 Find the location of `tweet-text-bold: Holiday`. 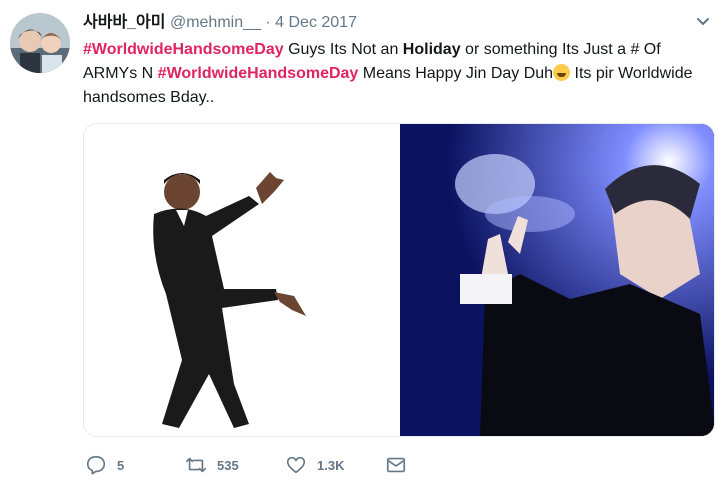

tweet-text-bold: Holiday is located at coordinates (431, 49).